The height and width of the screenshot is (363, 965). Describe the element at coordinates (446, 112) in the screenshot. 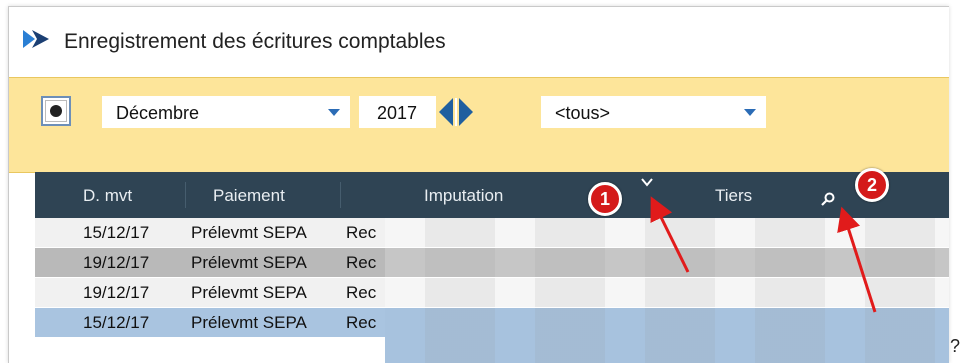

I see `year-previous-button` at that location.